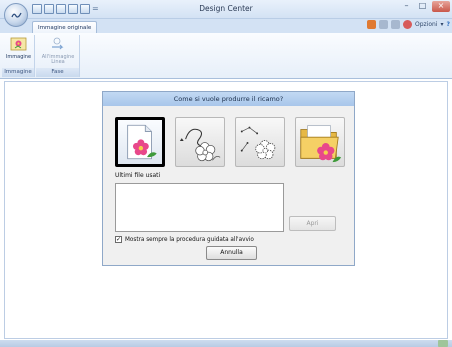 The width and height of the screenshot is (452, 347). I want to click on ribbon-group-immagine: Immagine Immagine, so click(18, 56).